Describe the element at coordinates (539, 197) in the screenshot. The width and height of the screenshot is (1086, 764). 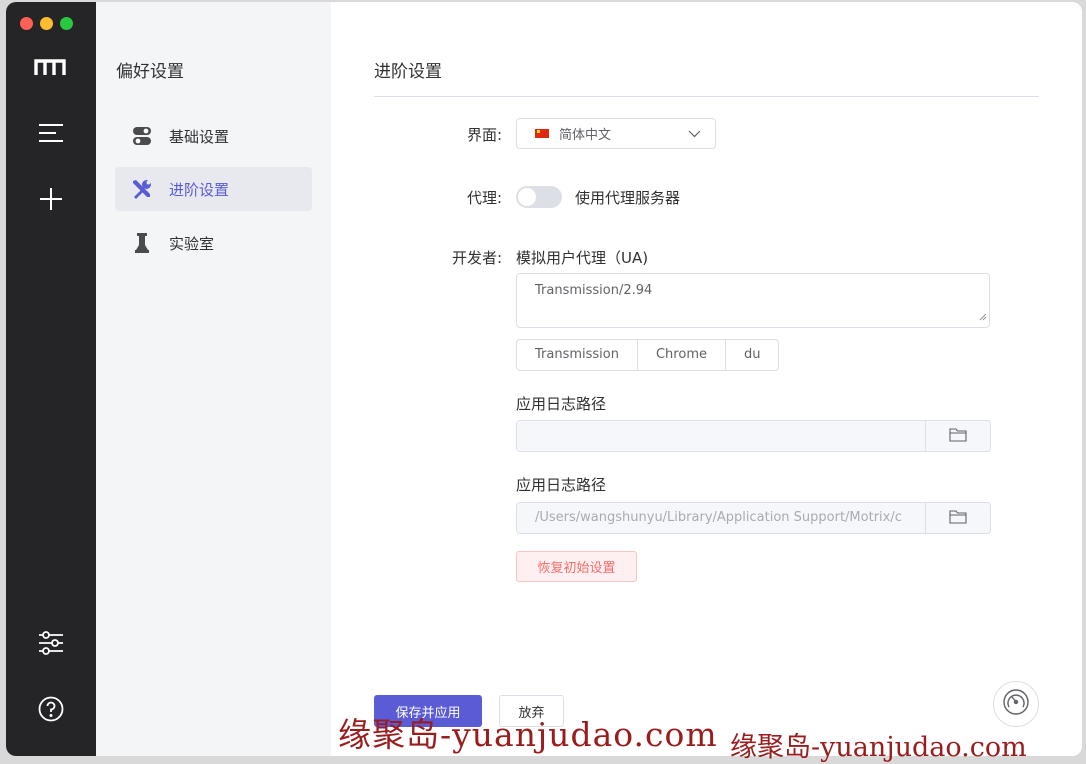
I see `proxy-switch` at that location.